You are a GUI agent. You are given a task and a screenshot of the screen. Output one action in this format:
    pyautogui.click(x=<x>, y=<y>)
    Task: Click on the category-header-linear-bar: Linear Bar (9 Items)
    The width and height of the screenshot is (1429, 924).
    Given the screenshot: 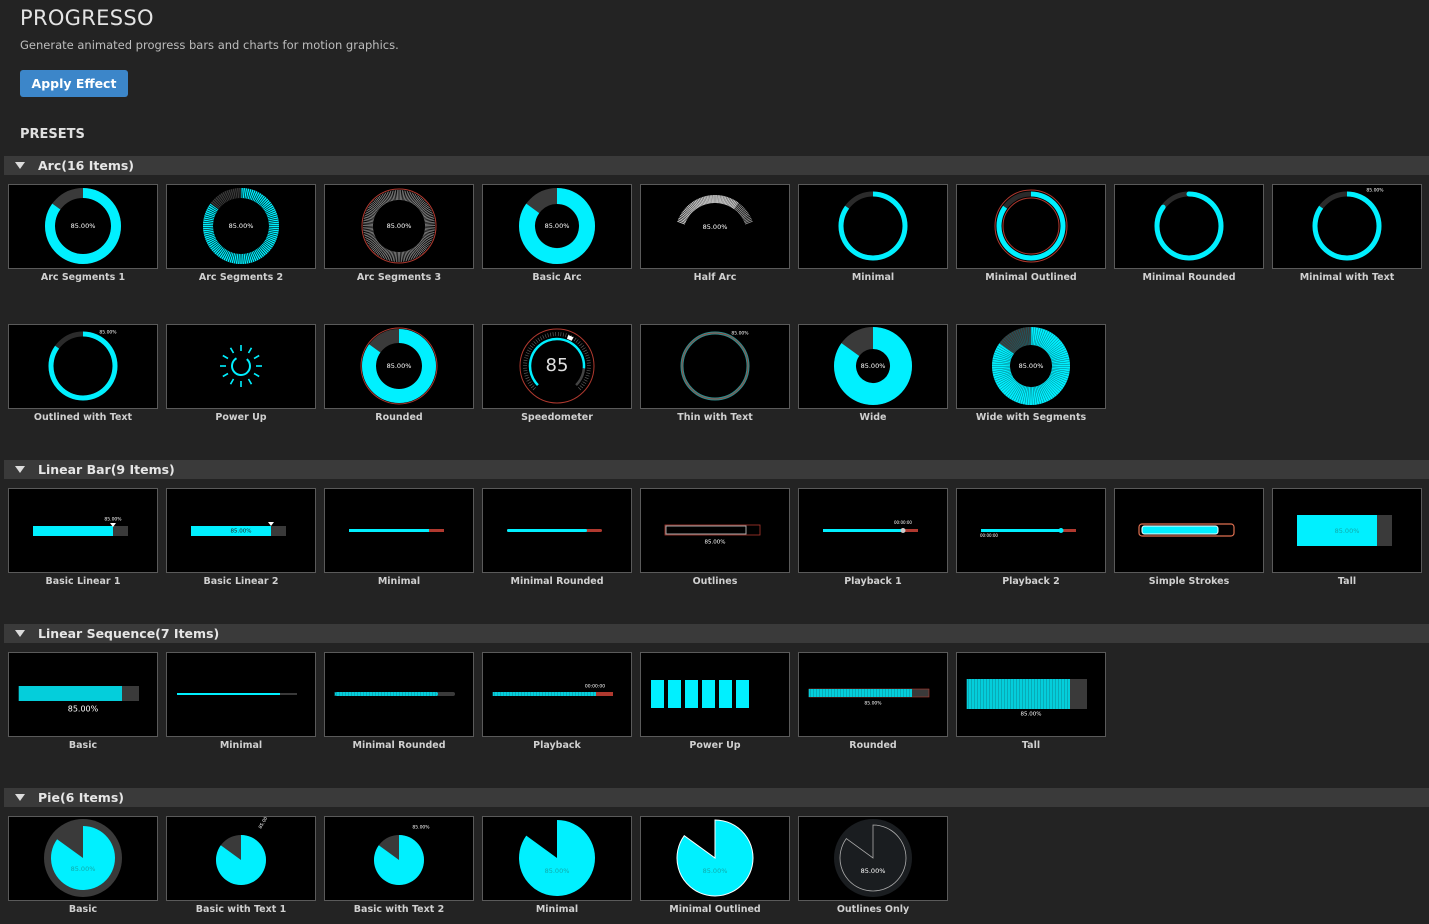 What is the action you would take?
    pyautogui.click(x=716, y=469)
    